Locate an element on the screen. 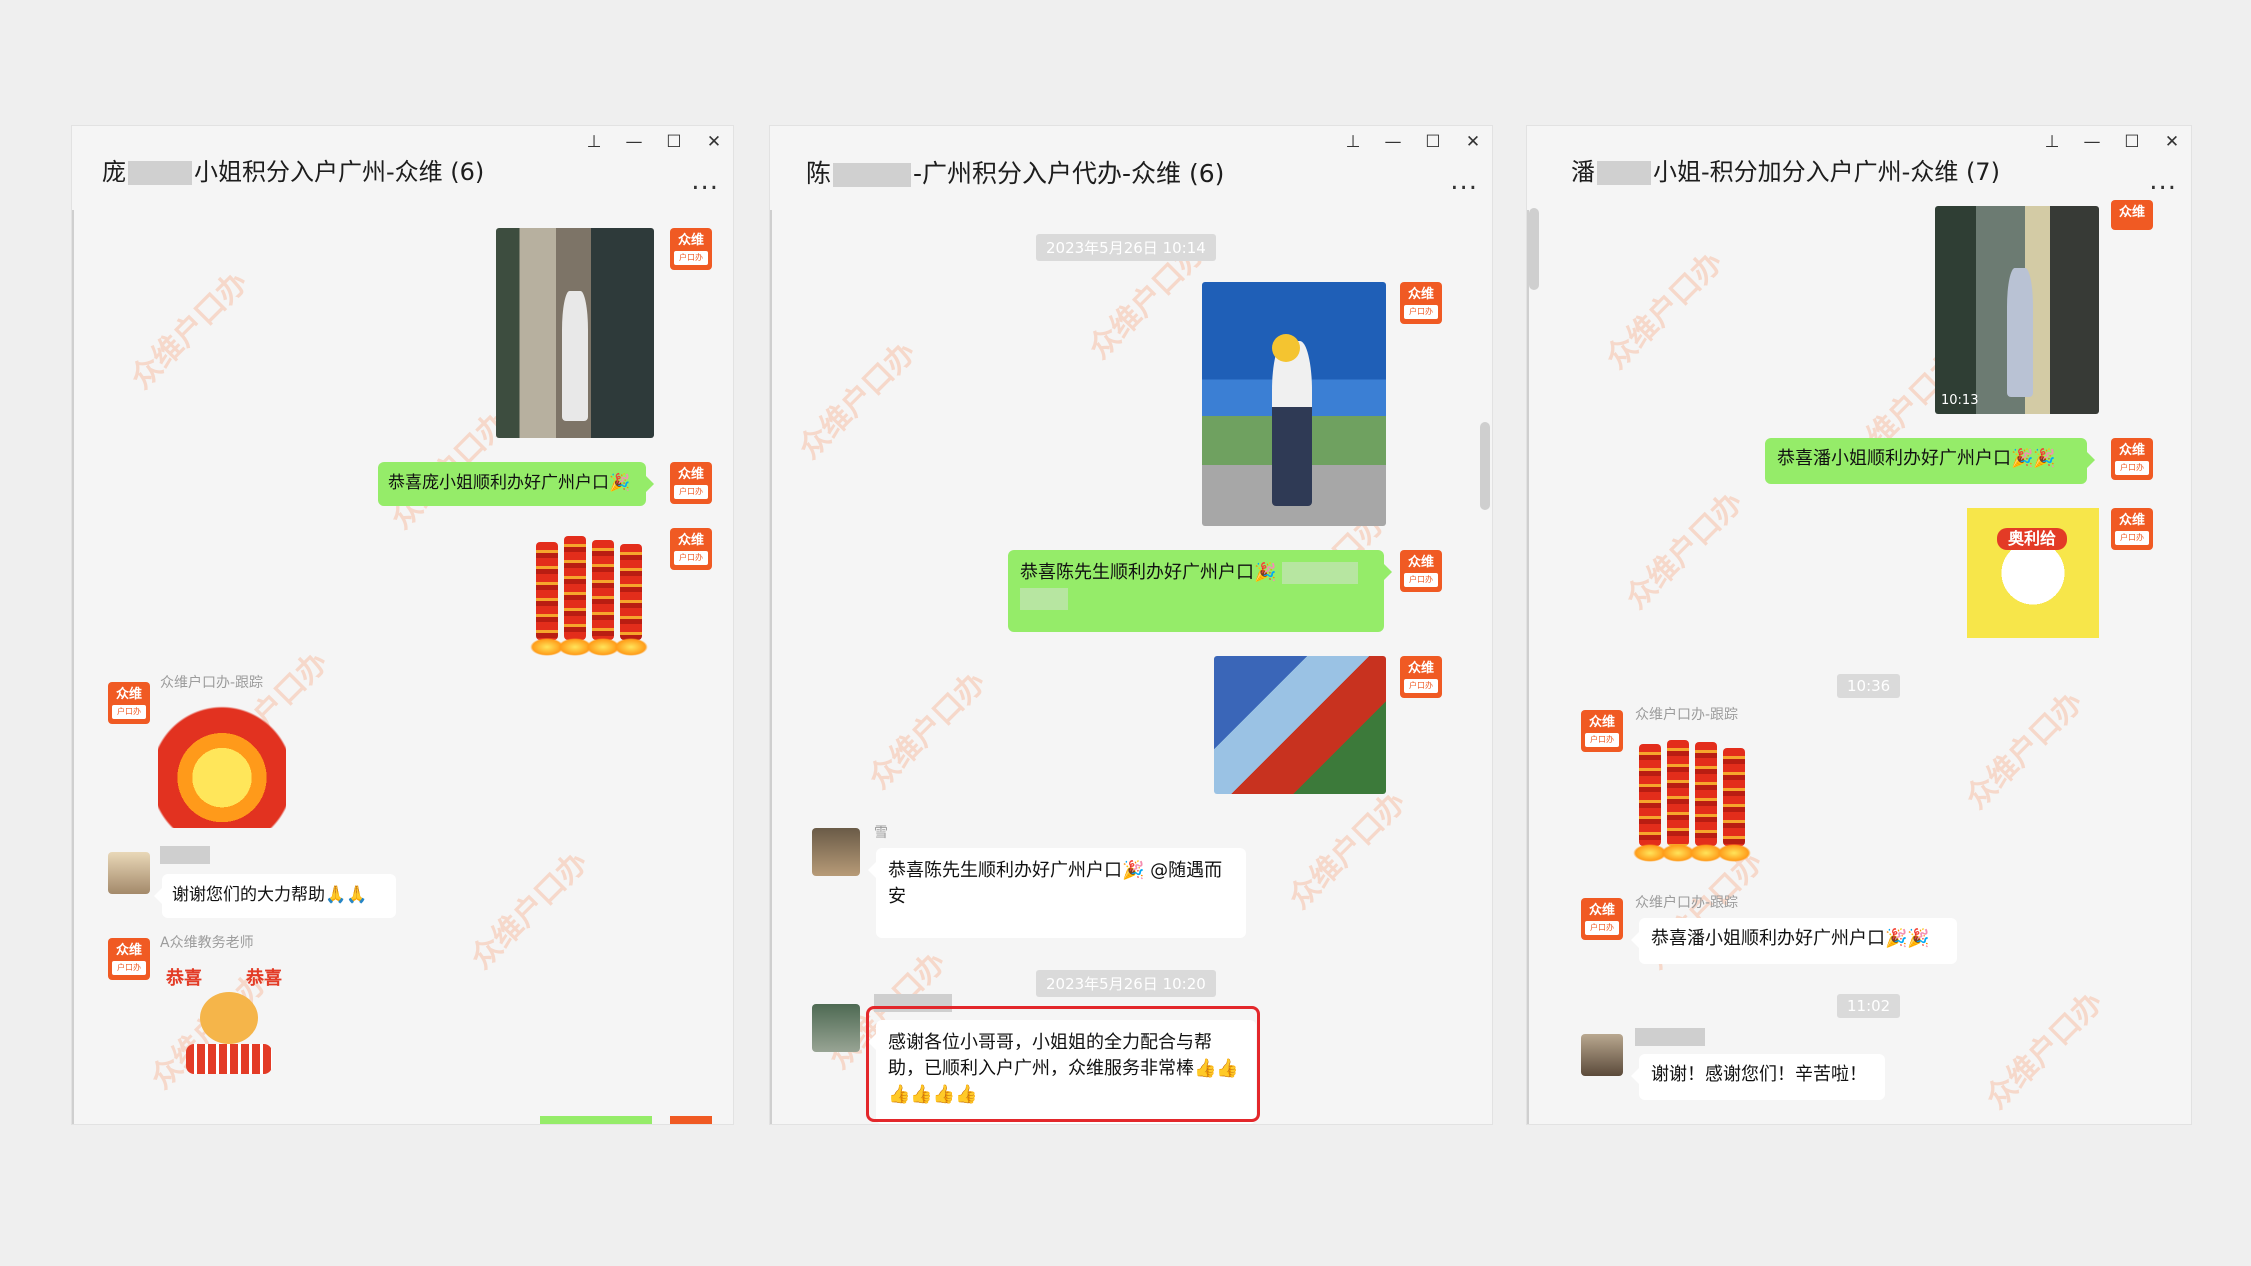  highlight-box is located at coordinates (1063, 1064).